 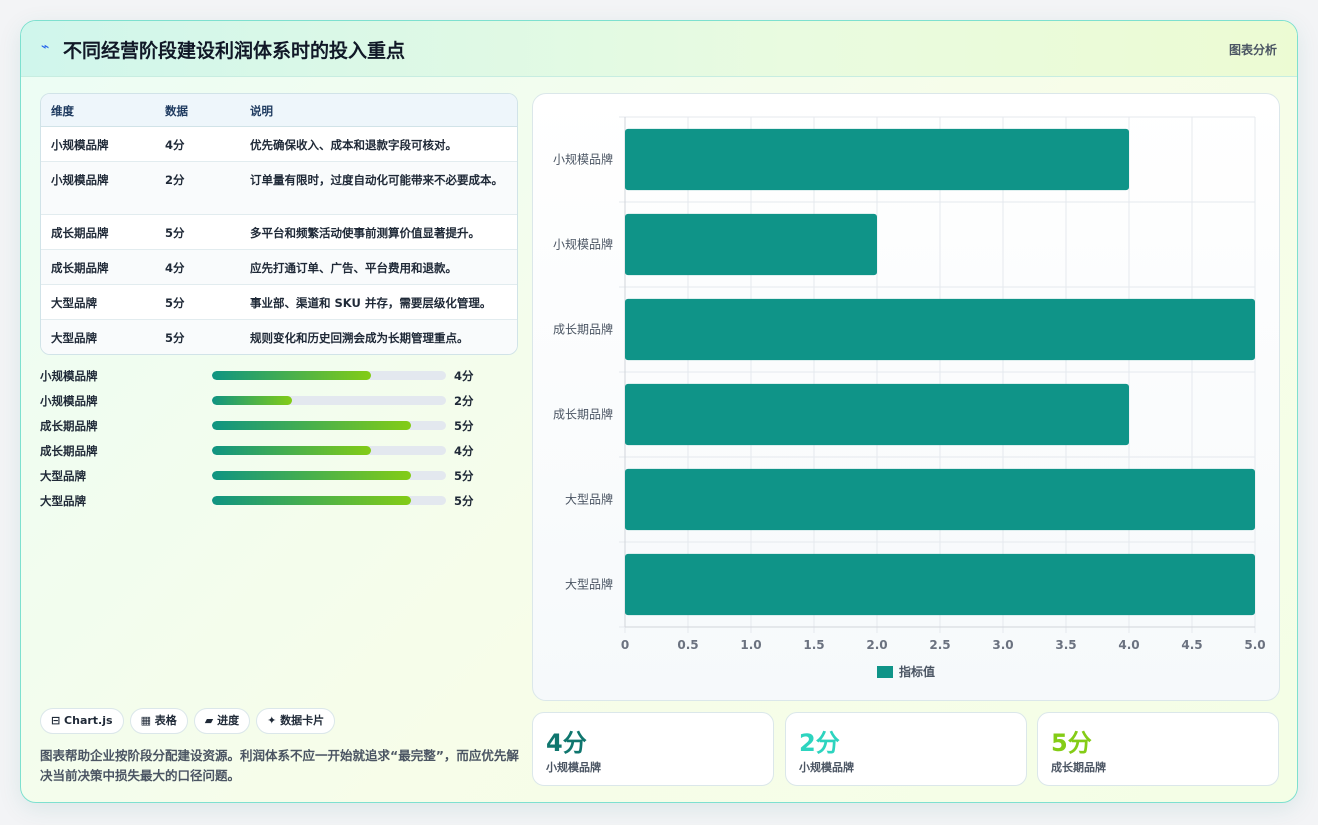 I want to click on chip-chartjs: ⊟ Chart.js, so click(x=82, y=721).